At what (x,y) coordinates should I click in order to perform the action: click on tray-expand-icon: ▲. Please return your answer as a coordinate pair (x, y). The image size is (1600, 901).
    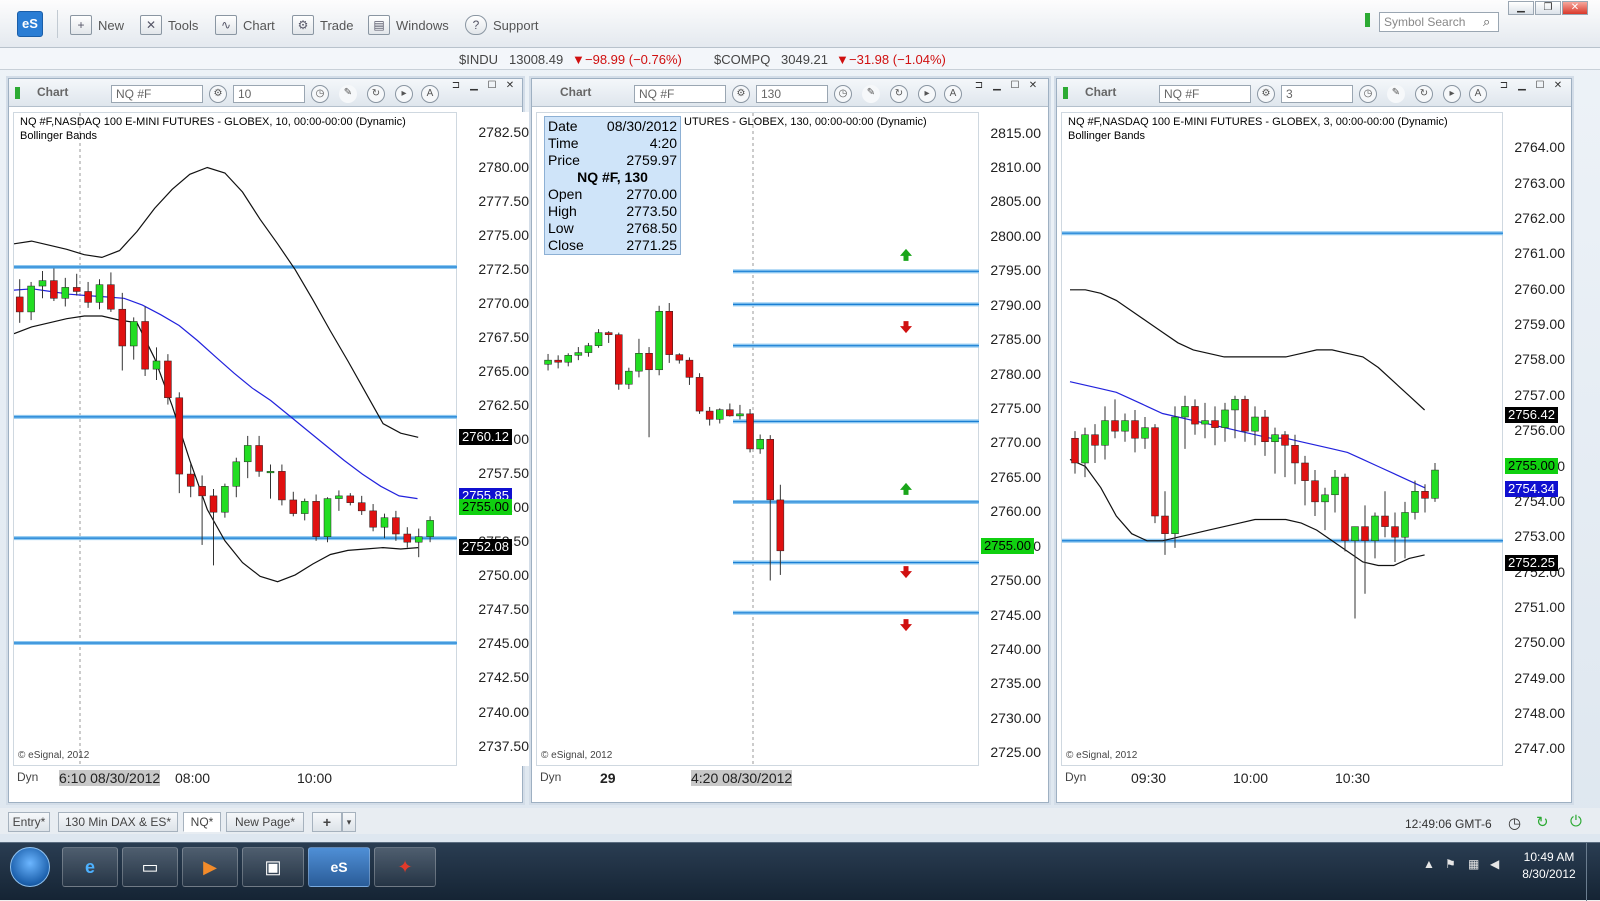
    Looking at the image, I should click on (1429, 864).